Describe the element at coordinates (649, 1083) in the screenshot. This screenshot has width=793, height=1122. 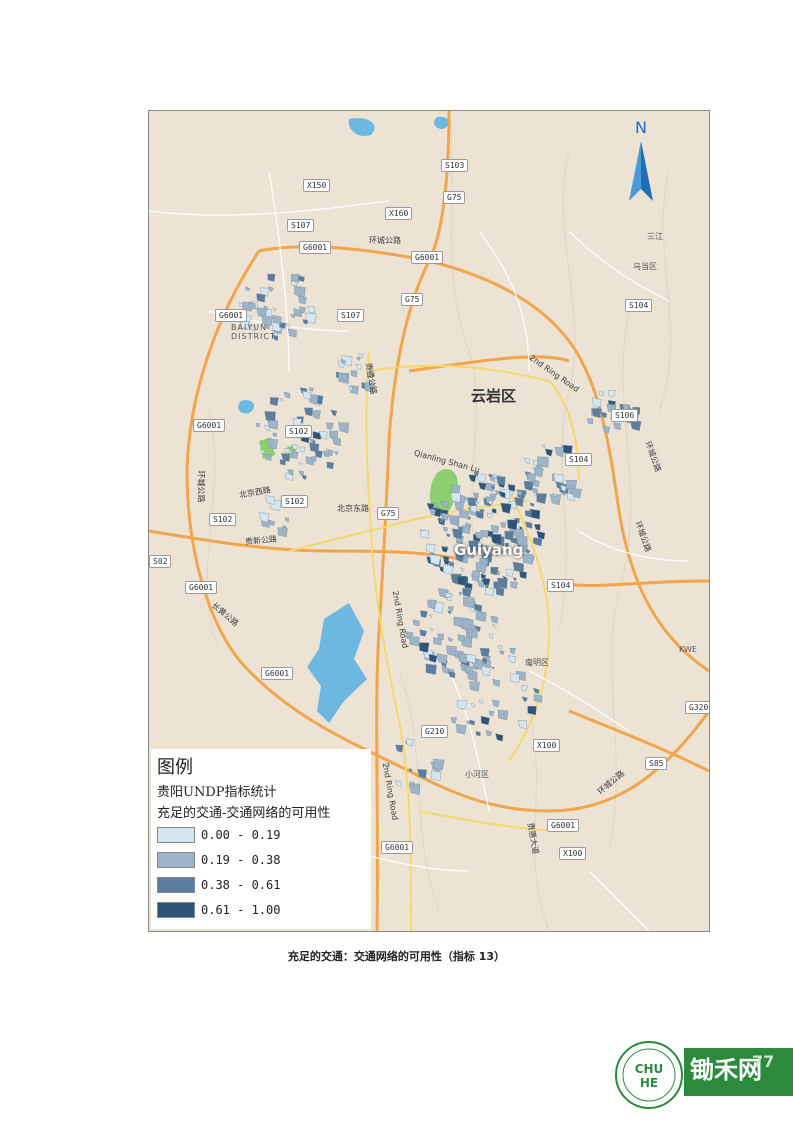
I see `svg-text: HE` at that location.